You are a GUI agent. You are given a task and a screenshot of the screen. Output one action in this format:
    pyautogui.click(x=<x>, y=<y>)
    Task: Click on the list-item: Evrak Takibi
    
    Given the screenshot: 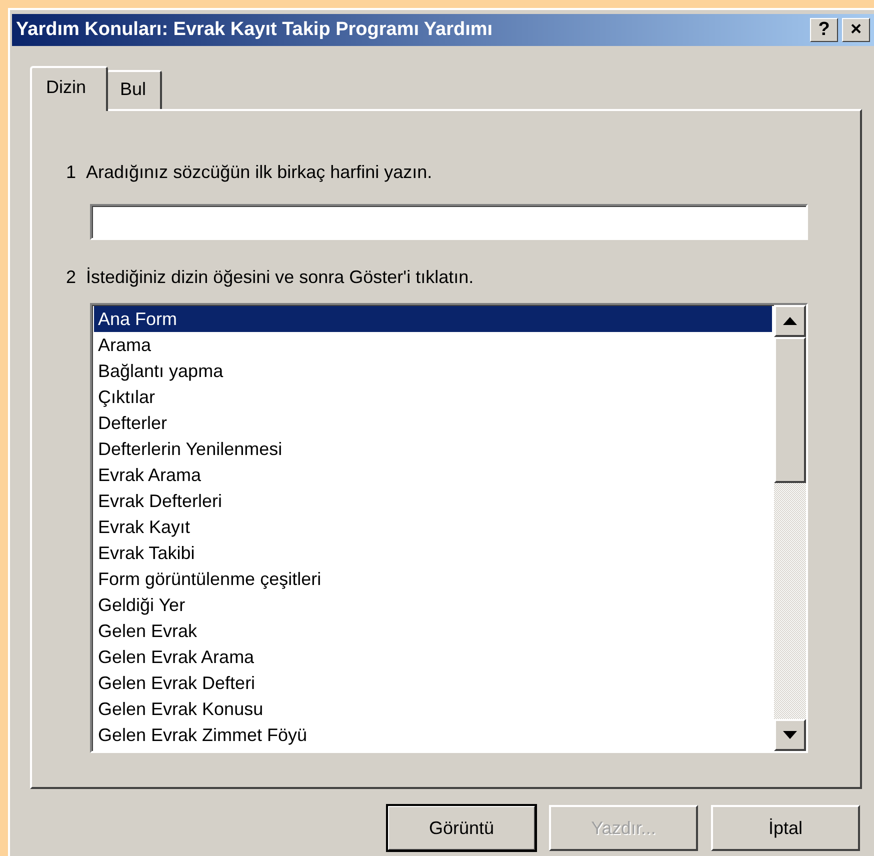 What is the action you would take?
    pyautogui.click(x=433, y=553)
    